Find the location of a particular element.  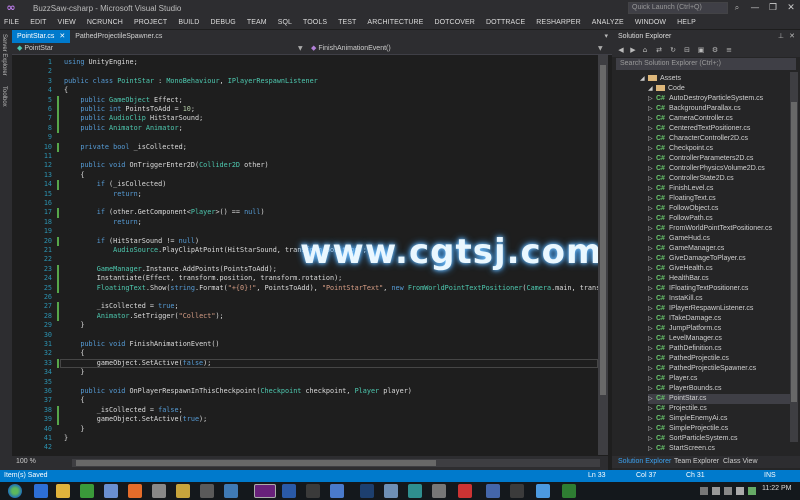

tree-file: ▷ C# SortParticleSystem.cs is located at coordinates (719, 439).